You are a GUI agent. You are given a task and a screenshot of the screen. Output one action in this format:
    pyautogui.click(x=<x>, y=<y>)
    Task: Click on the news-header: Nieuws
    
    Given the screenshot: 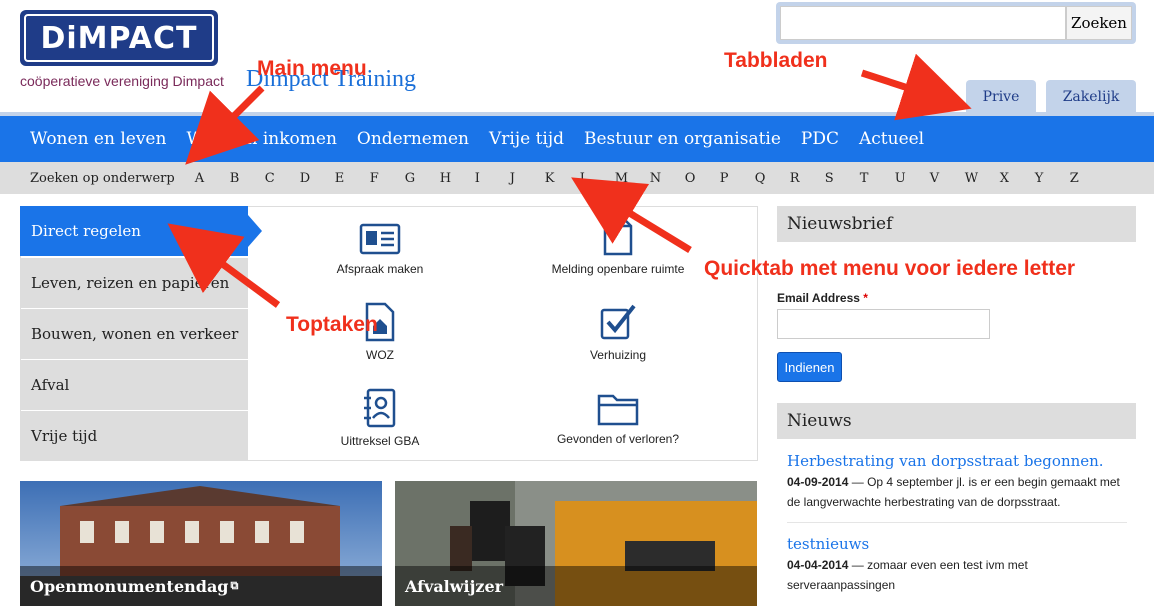 What is the action you would take?
    pyautogui.click(x=956, y=421)
    